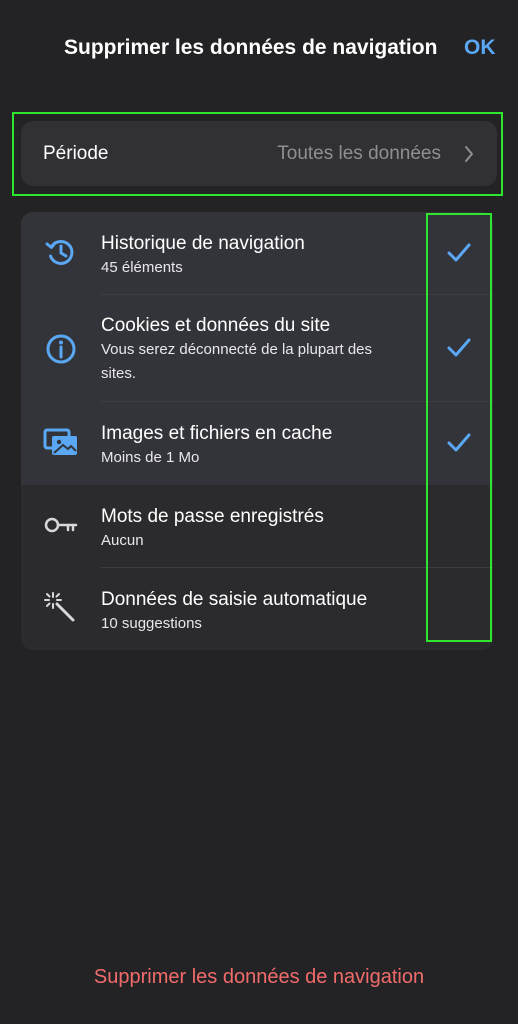  What do you see at coordinates (217, 433) in the screenshot?
I see `list-item-title: Images et fichiers en cache` at bounding box center [217, 433].